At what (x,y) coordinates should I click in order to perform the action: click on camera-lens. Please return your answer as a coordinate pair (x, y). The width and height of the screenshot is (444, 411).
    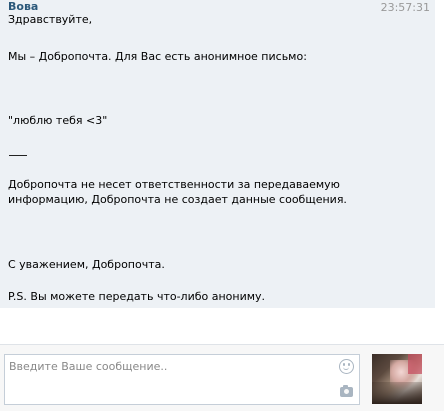
    Looking at the image, I should click on (346, 391).